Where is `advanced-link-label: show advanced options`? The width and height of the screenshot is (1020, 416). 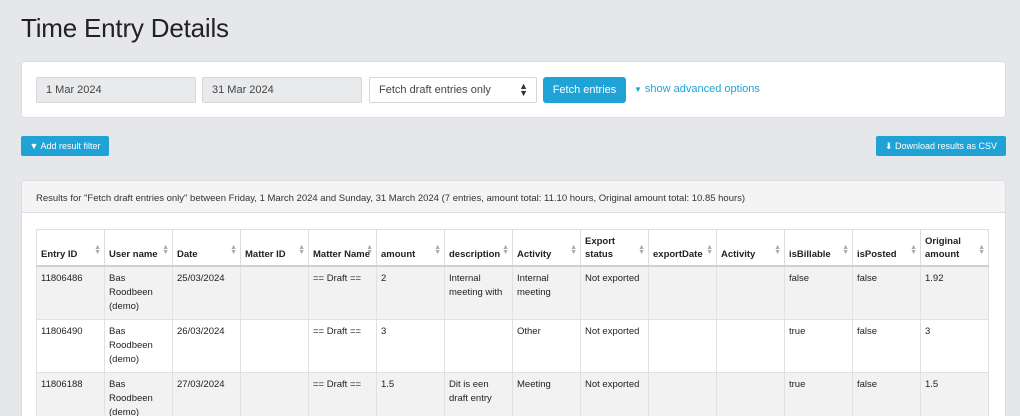
advanced-link-label: show advanced options is located at coordinates (702, 89).